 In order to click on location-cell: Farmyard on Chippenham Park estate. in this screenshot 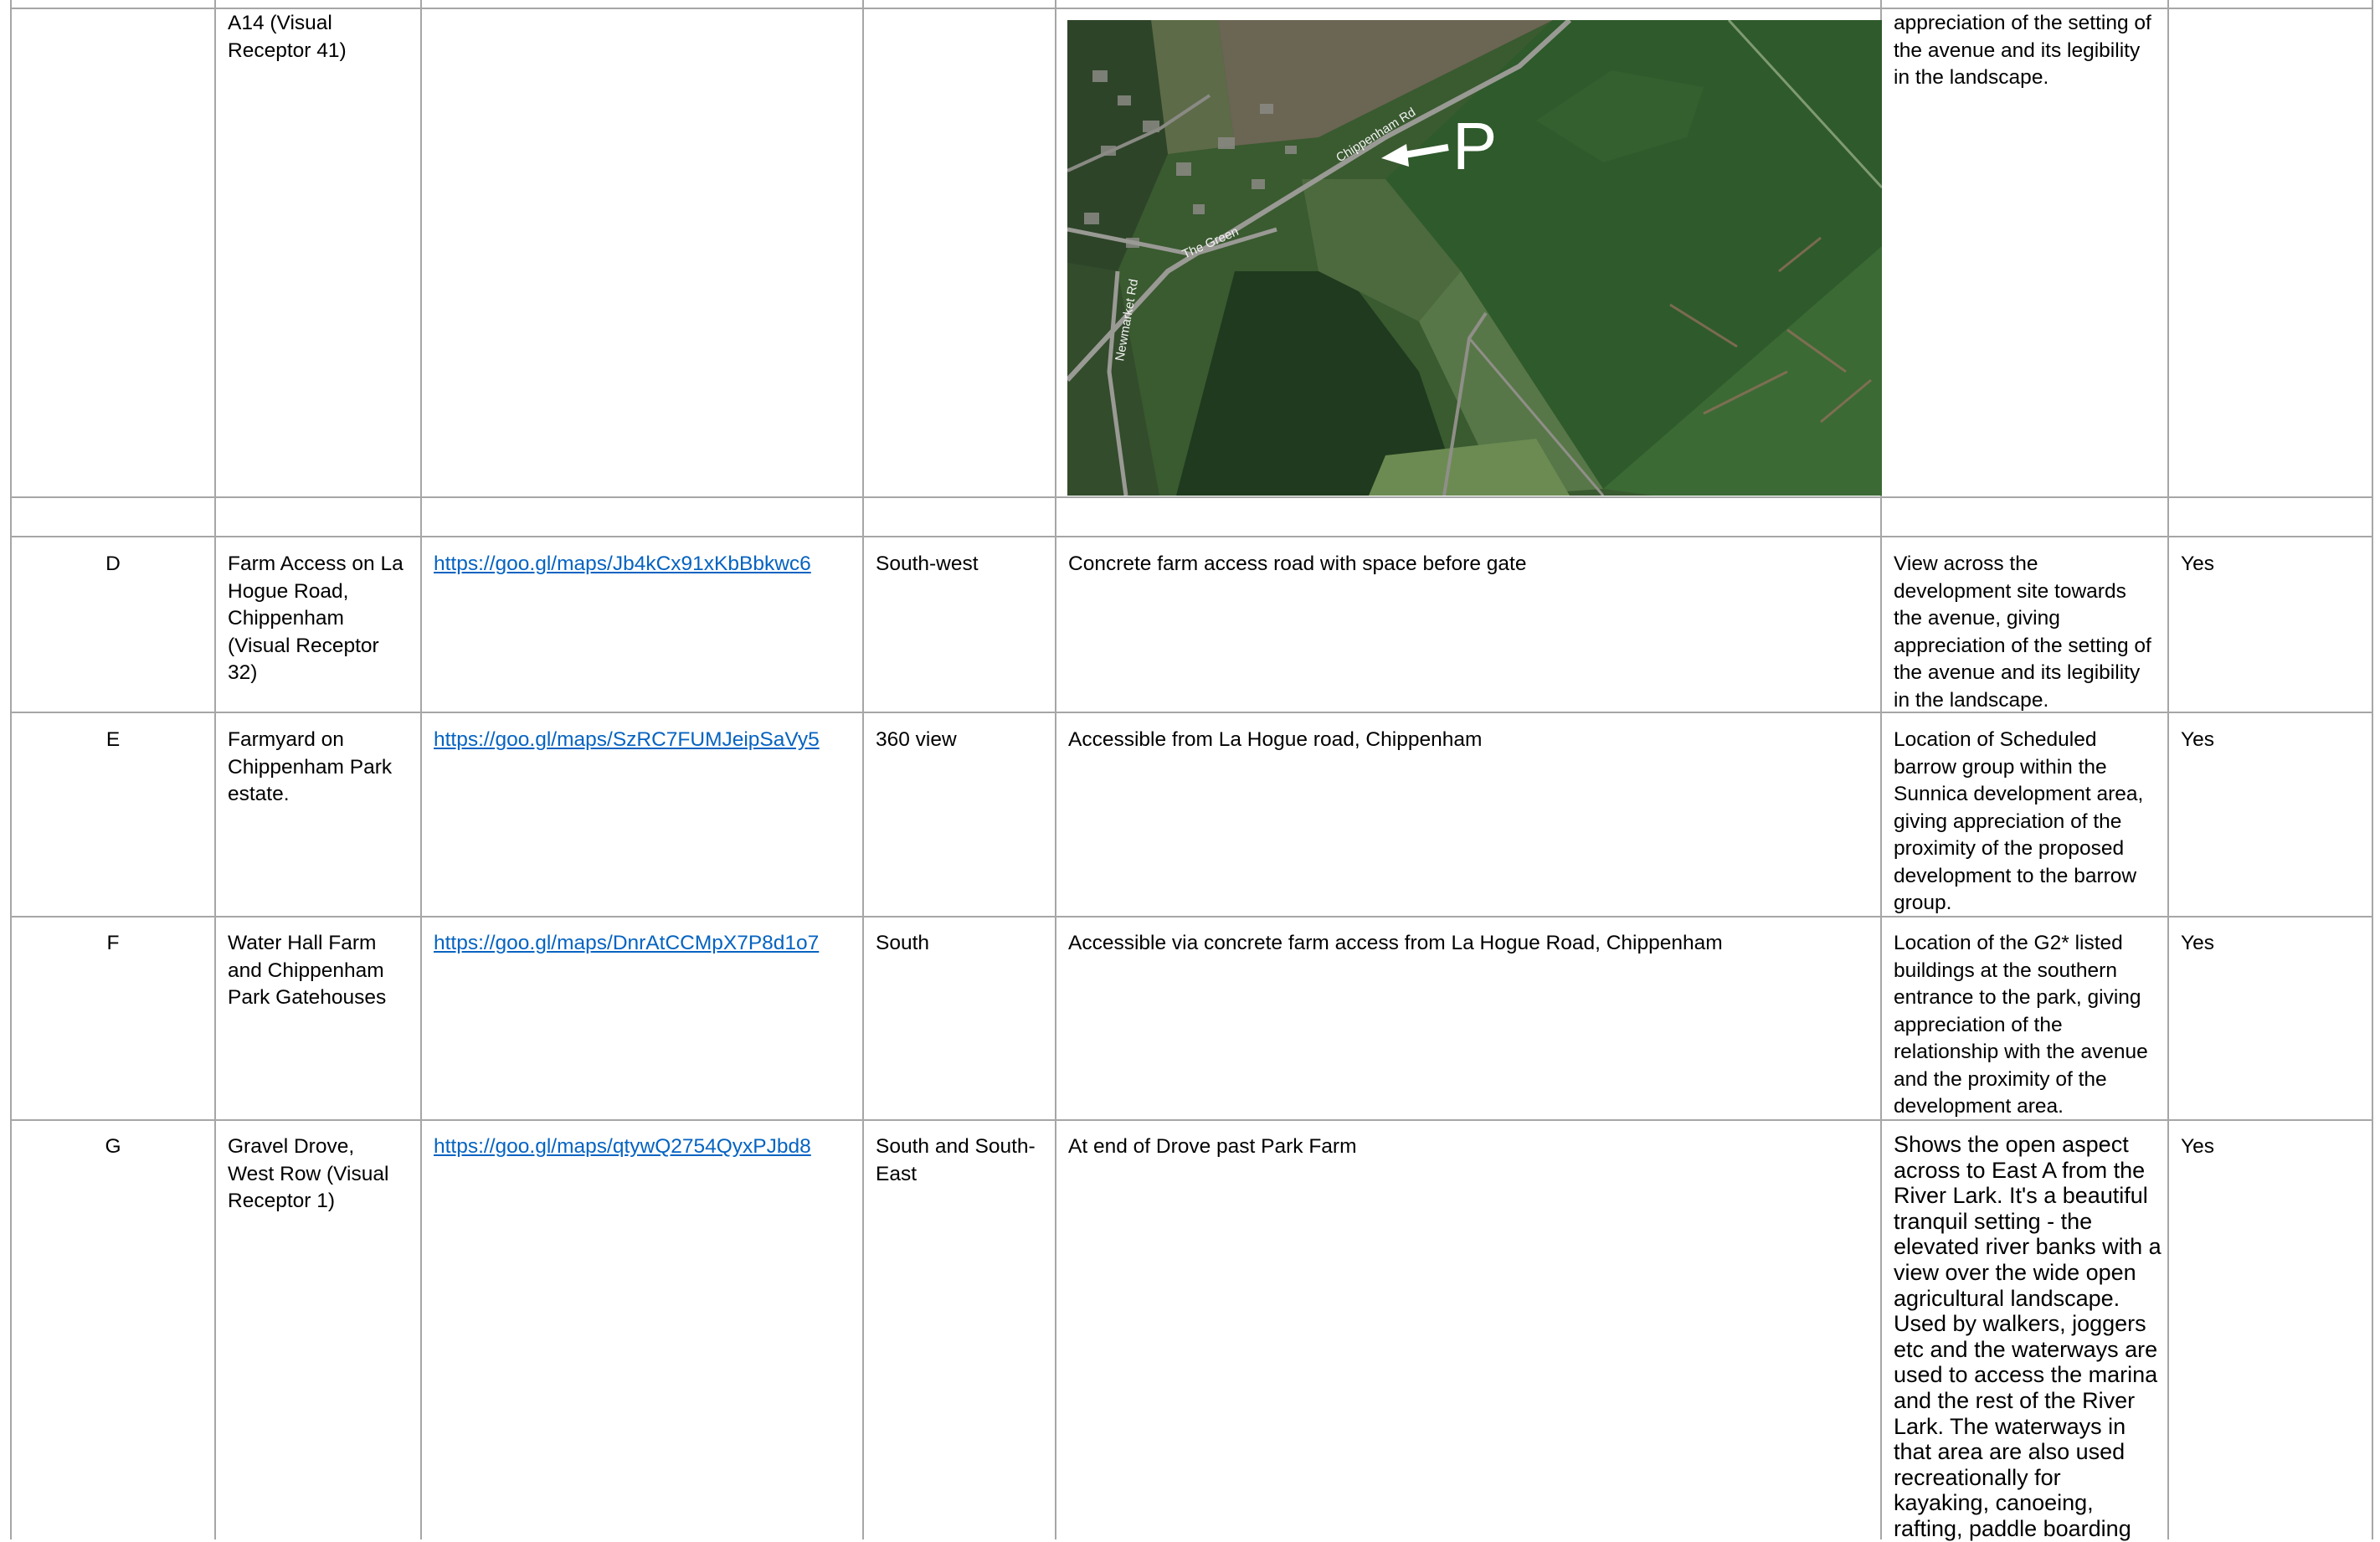, I will do `click(310, 766)`.